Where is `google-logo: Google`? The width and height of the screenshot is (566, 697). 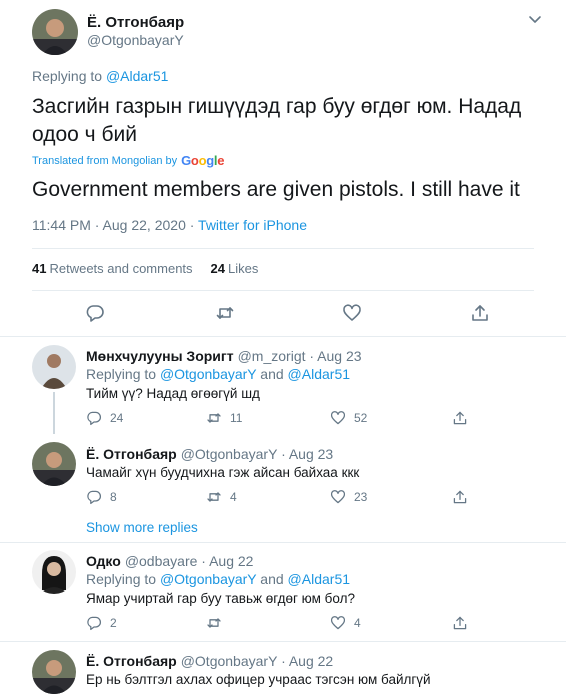
google-logo: Google is located at coordinates (203, 160).